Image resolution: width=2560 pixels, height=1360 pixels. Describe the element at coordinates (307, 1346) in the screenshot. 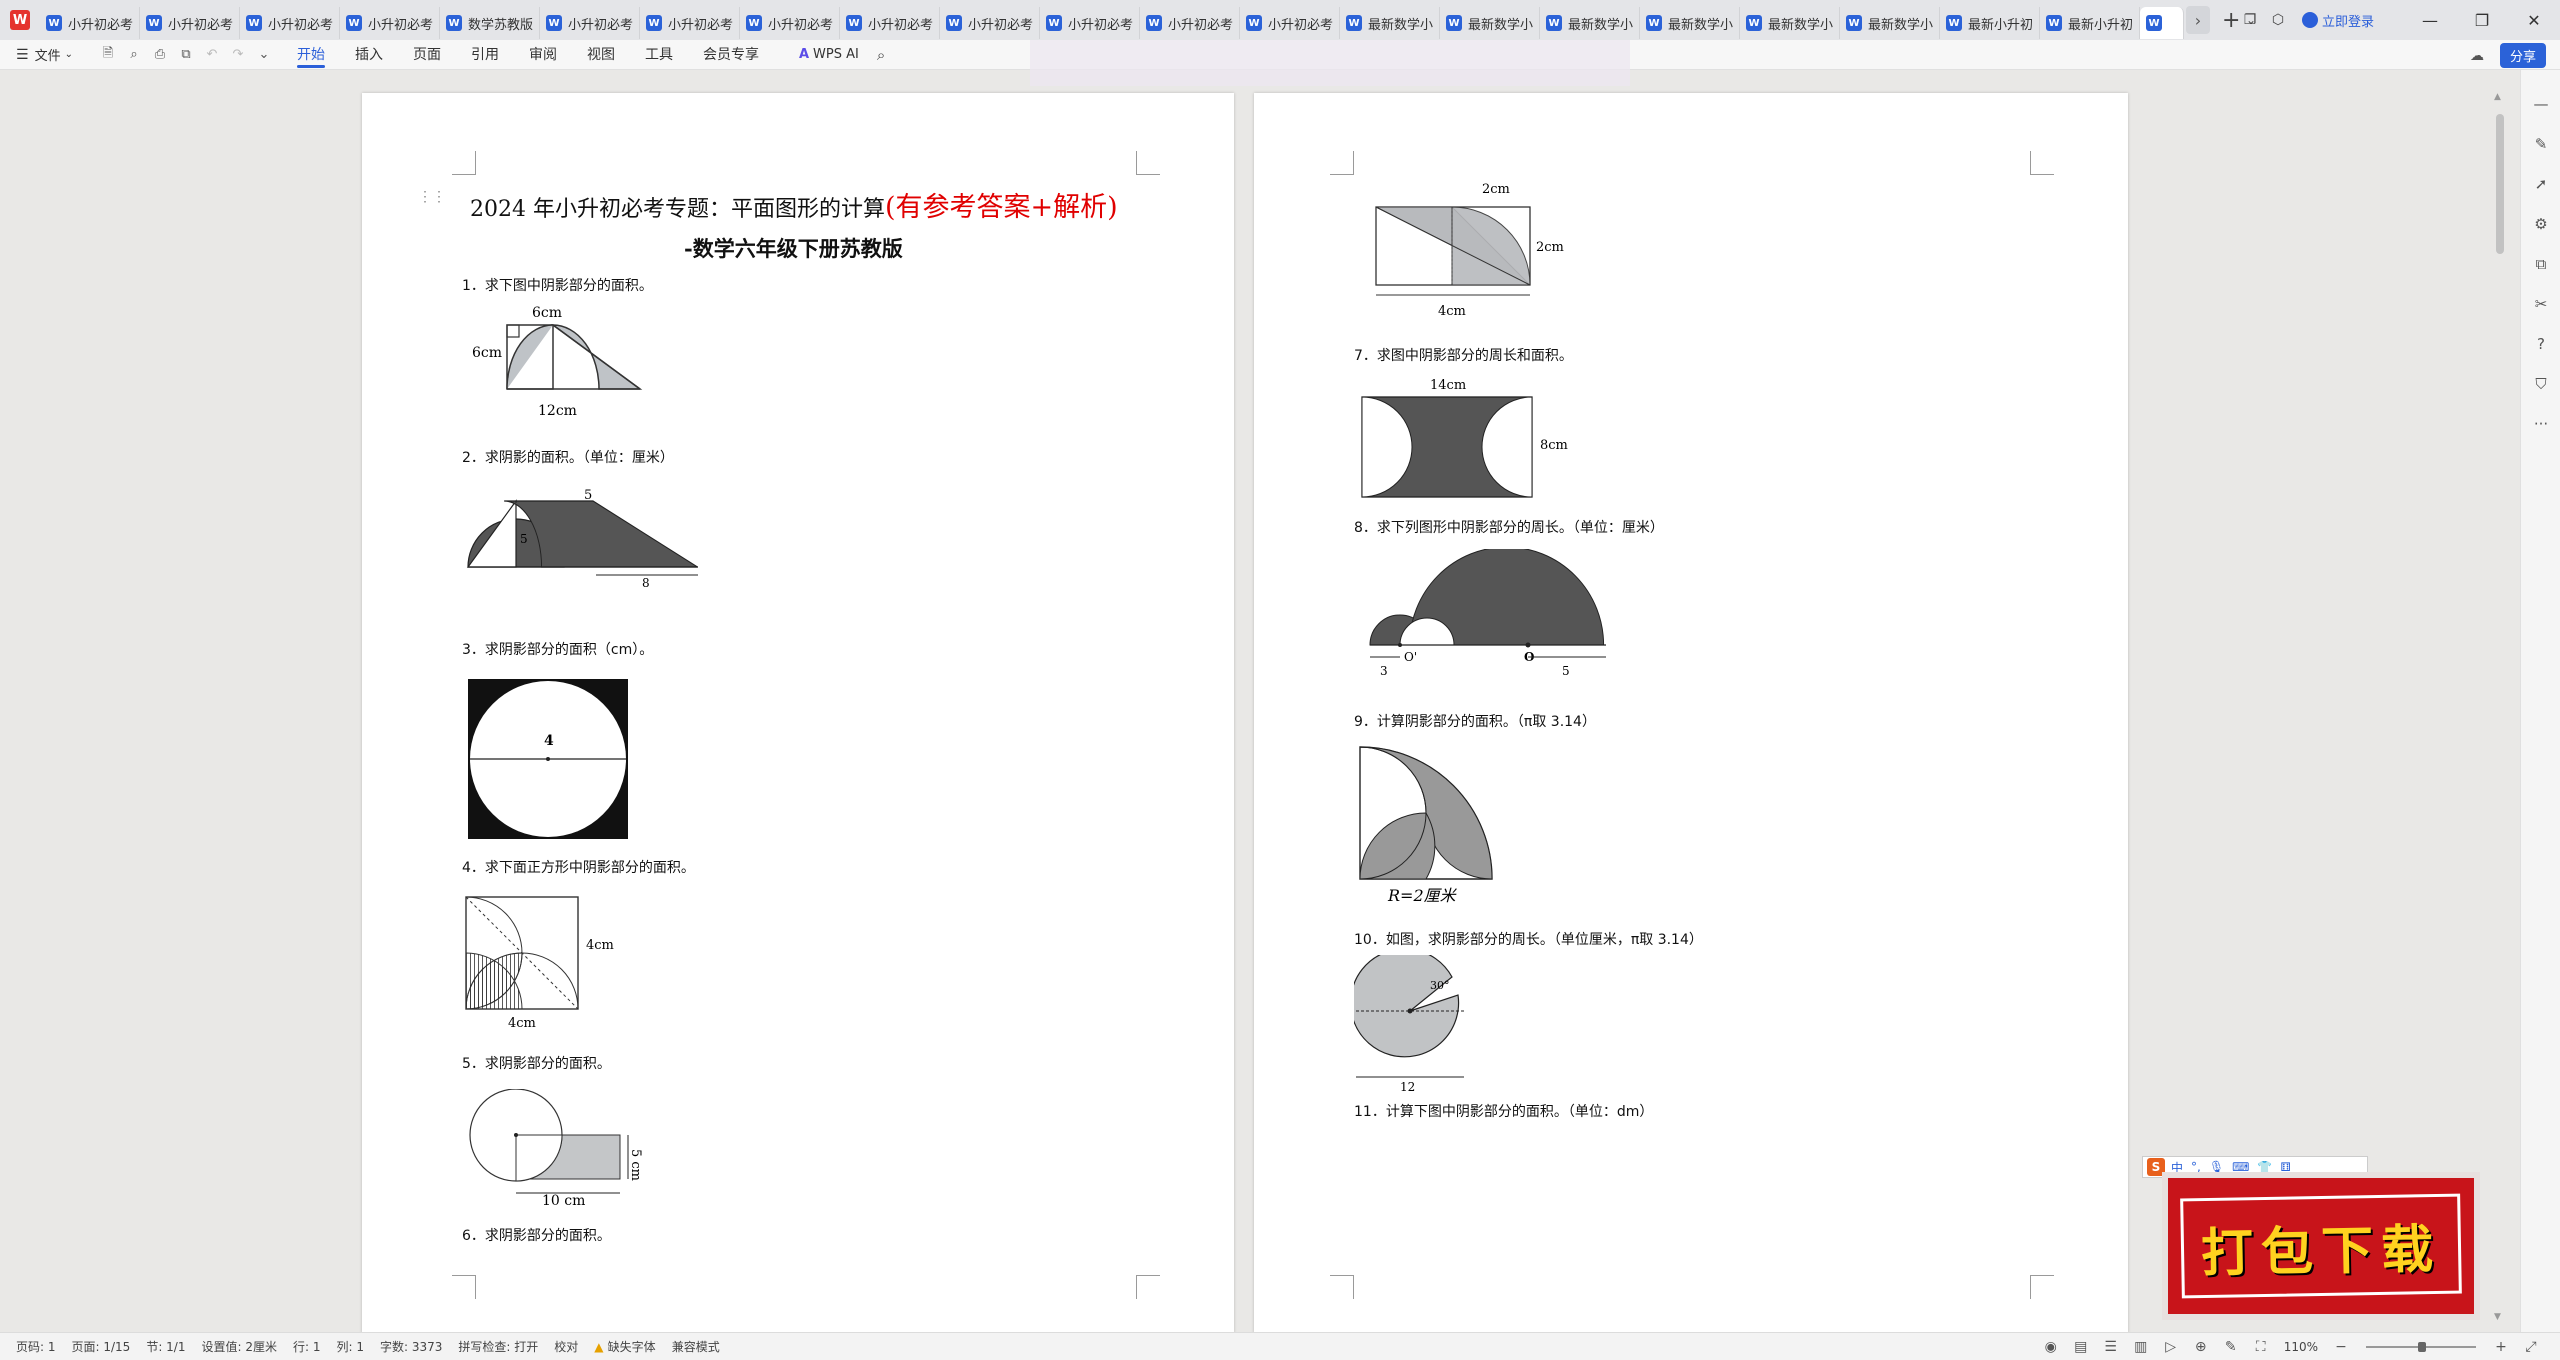

I see `status-row: 行: 1` at that location.